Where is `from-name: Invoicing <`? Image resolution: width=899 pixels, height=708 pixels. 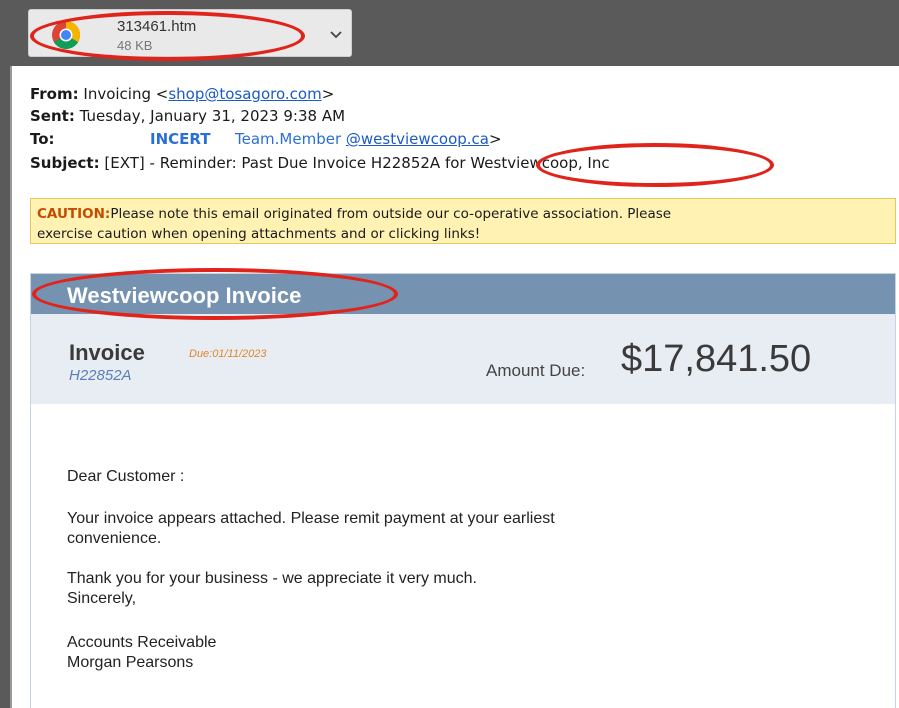
from-name: Invoicing < is located at coordinates (126, 94).